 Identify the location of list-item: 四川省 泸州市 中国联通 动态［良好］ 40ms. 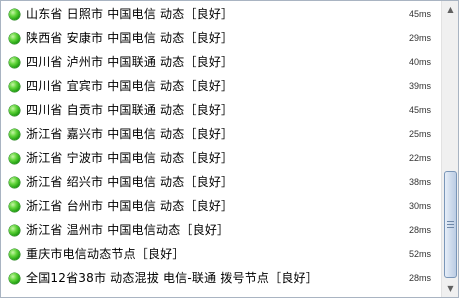
(221, 62).